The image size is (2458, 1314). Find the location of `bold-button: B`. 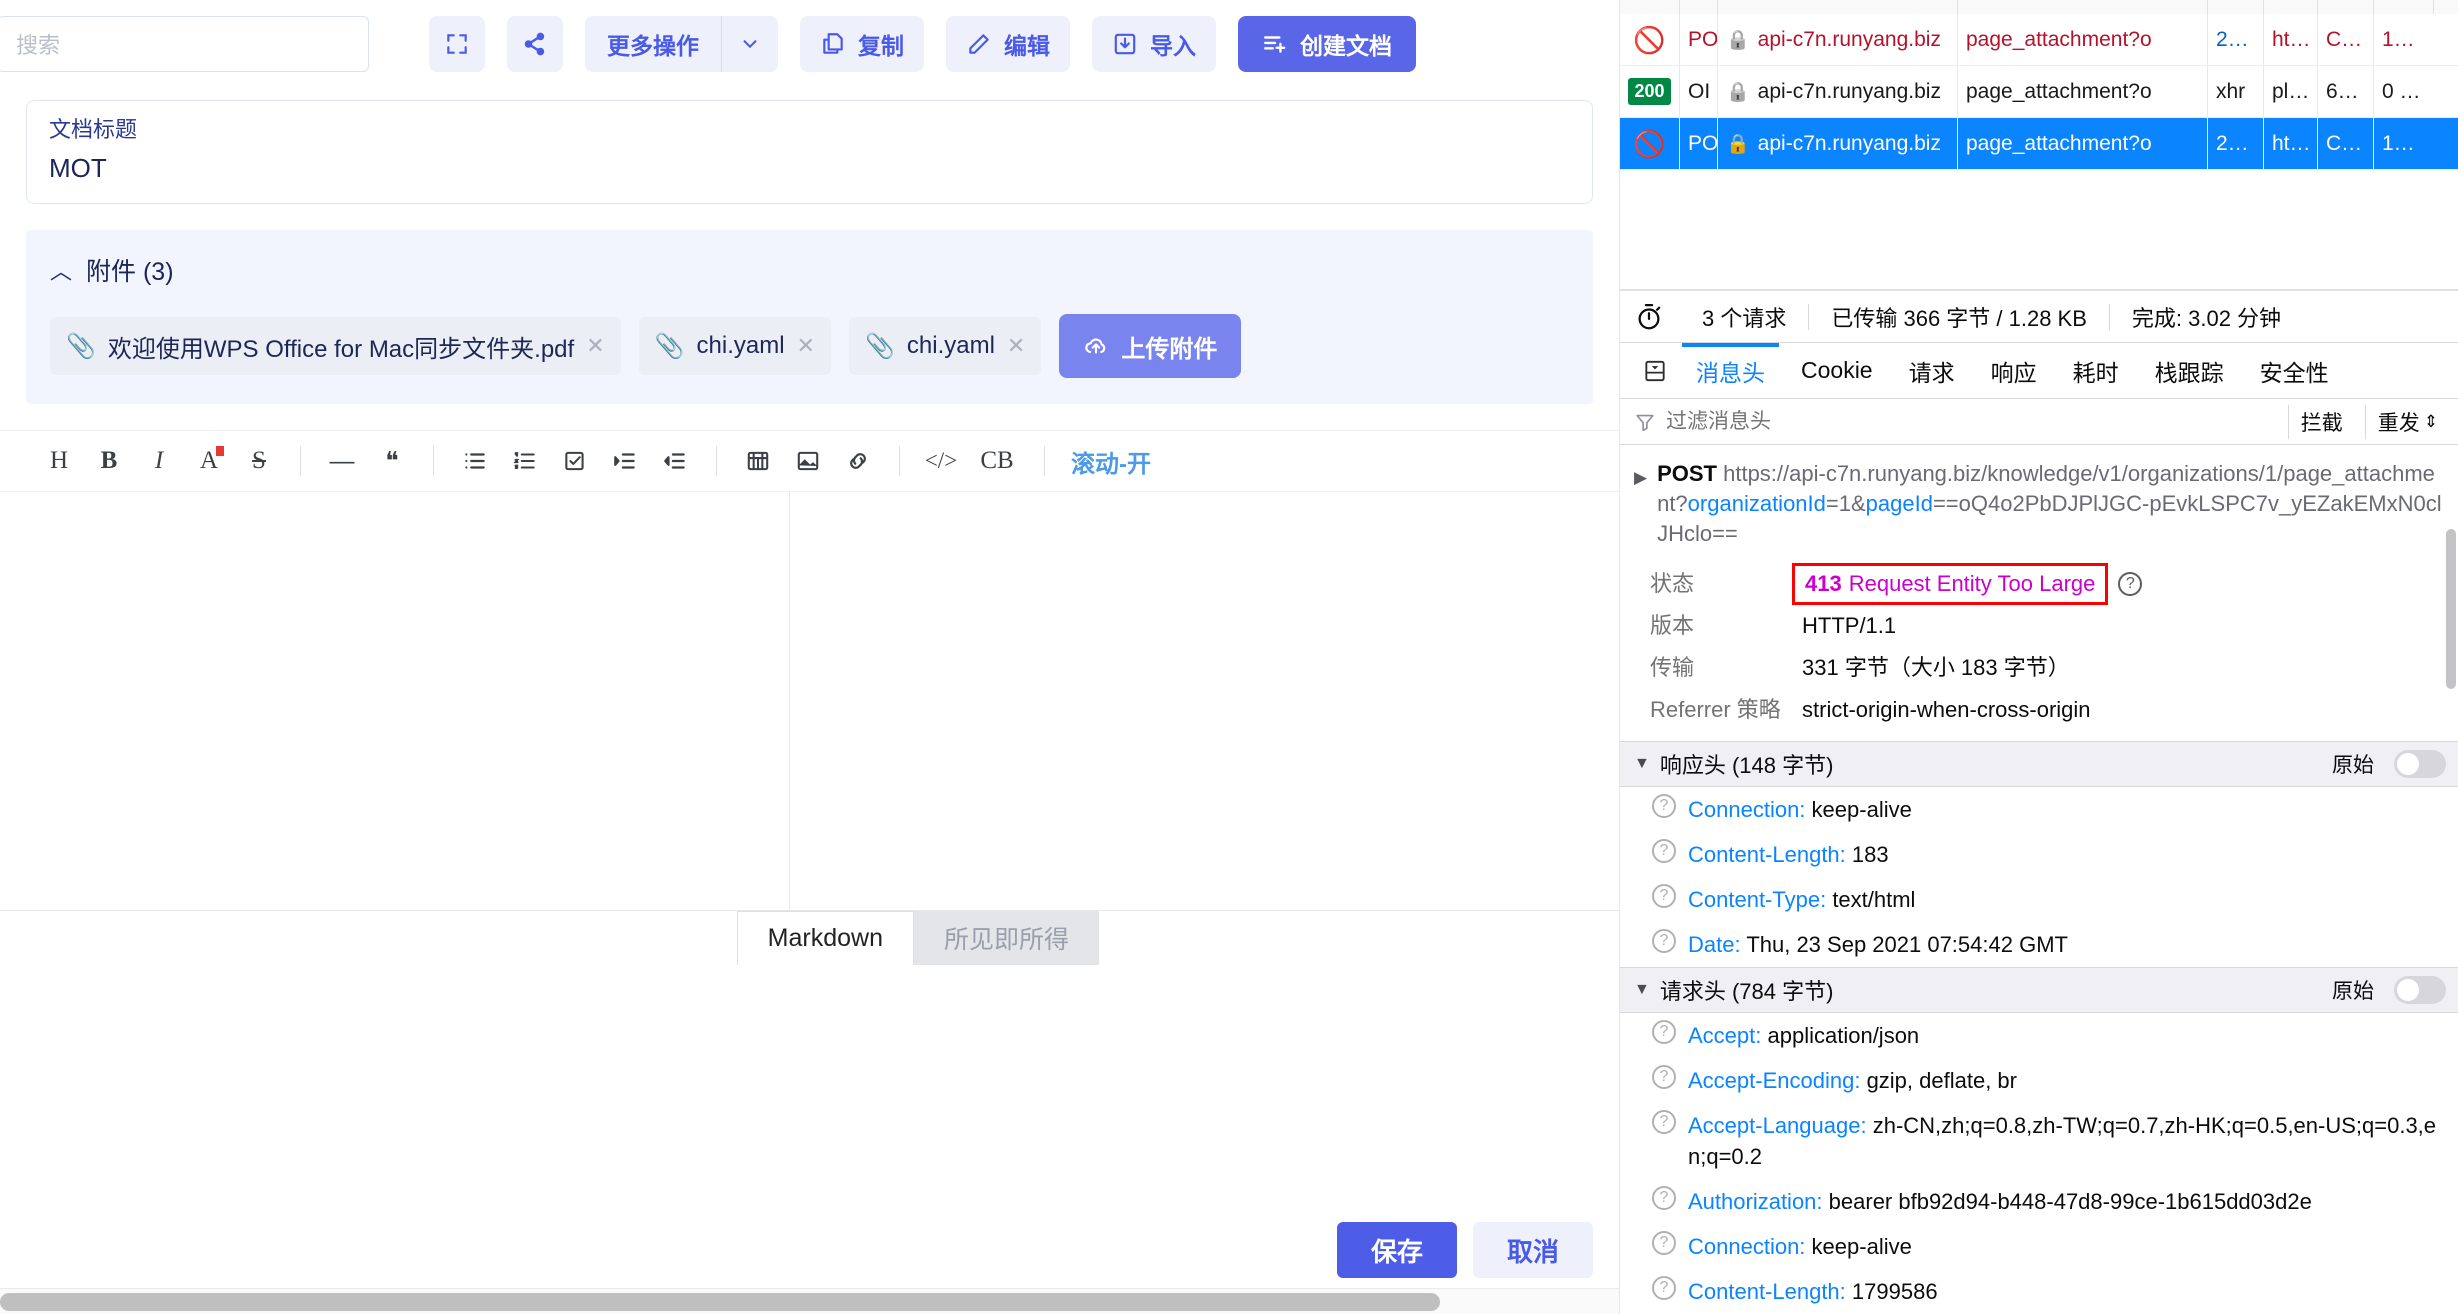

bold-button: B is located at coordinates (109, 461).